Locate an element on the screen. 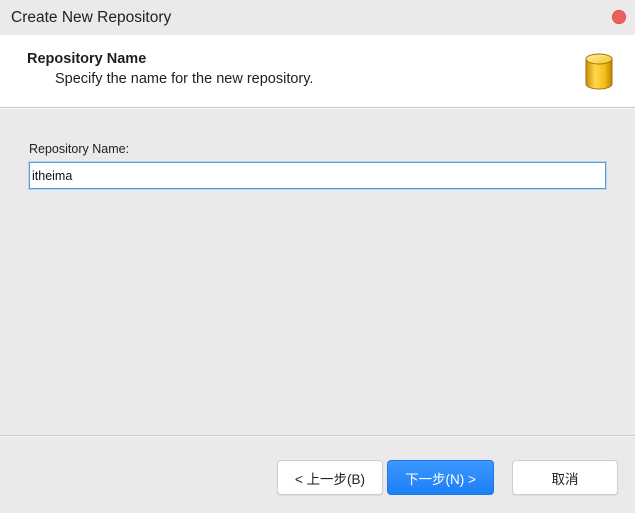 The height and width of the screenshot is (513, 635). back-button: < 上一步(B) is located at coordinates (330, 477).